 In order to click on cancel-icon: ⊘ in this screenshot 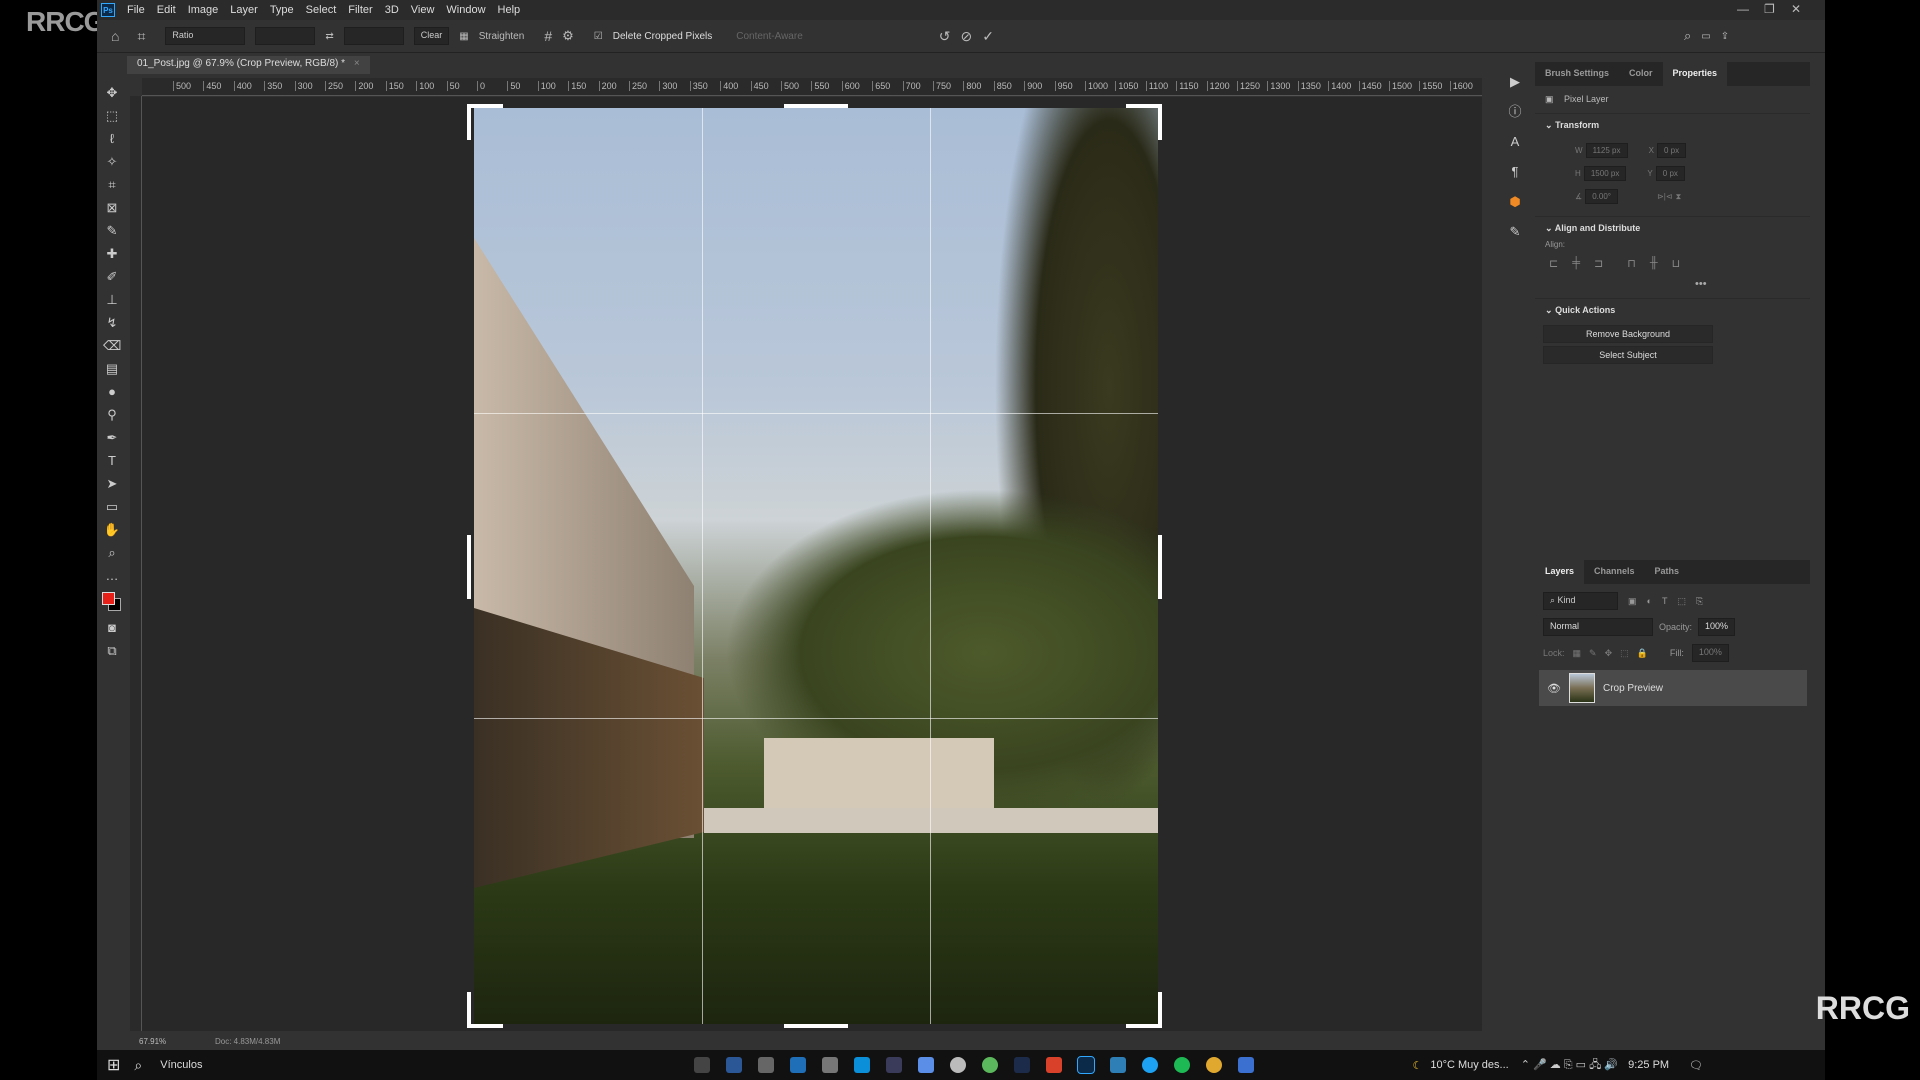, I will do `click(967, 36)`.